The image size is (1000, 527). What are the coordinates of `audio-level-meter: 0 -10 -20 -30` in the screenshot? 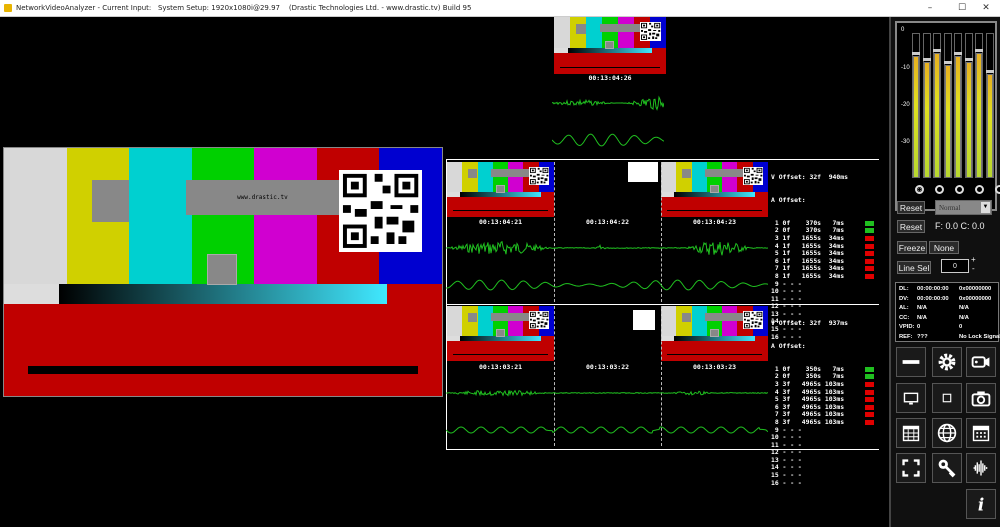 It's located at (947, 116).